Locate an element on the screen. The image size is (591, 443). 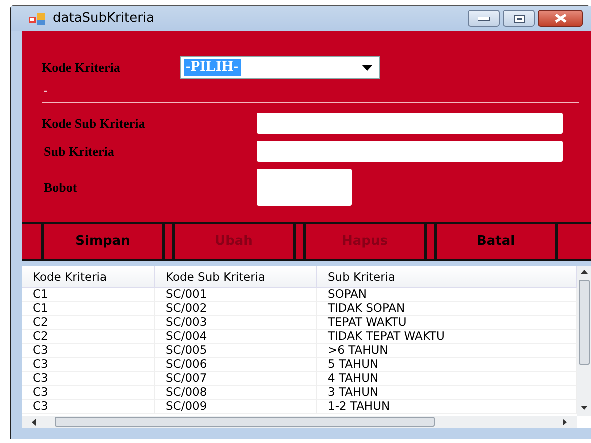
app-icon is located at coordinates (37, 18).